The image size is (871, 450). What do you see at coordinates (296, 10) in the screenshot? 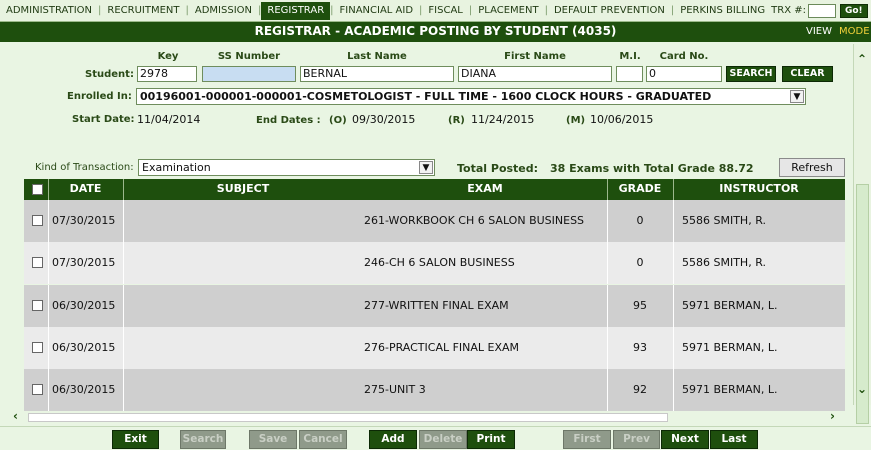
I see `nav-registrar: REGISTRAR` at bounding box center [296, 10].